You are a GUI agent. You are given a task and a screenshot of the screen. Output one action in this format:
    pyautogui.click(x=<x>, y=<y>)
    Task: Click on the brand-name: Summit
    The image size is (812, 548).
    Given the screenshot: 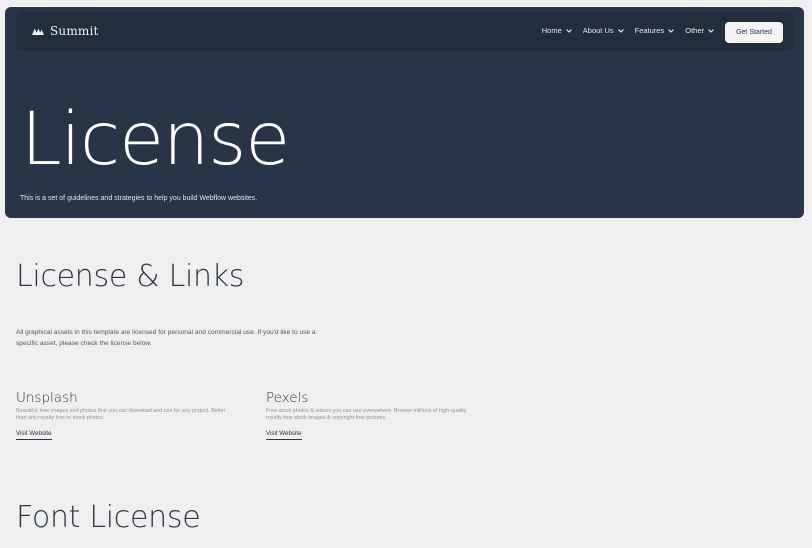 What is the action you would take?
    pyautogui.click(x=74, y=31)
    